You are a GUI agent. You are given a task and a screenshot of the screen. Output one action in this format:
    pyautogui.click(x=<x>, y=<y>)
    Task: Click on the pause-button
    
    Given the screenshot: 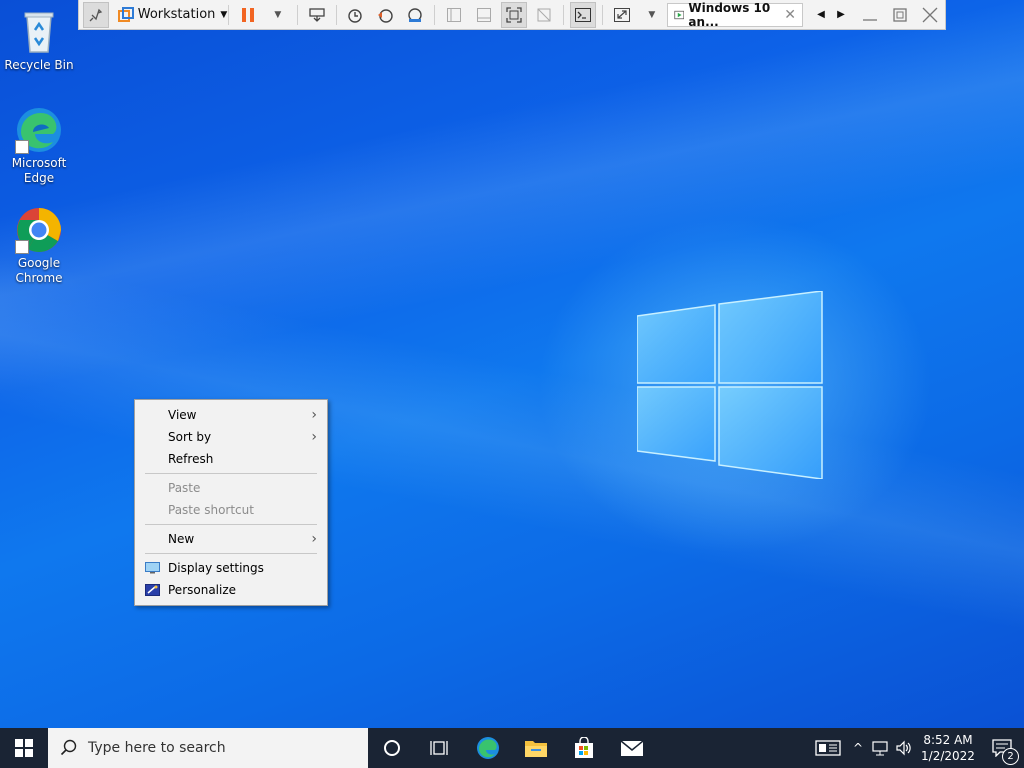 What is the action you would take?
    pyautogui.click(x=248, y=15)
    